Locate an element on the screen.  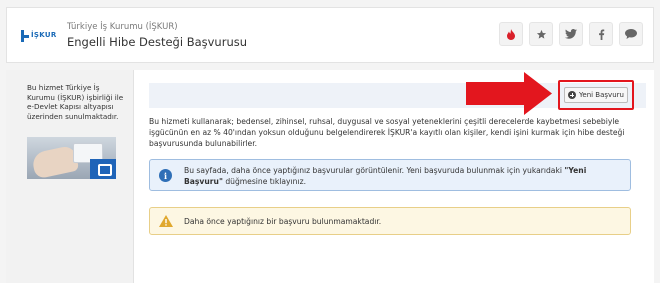
service-image is located at coordinates (71, 158).